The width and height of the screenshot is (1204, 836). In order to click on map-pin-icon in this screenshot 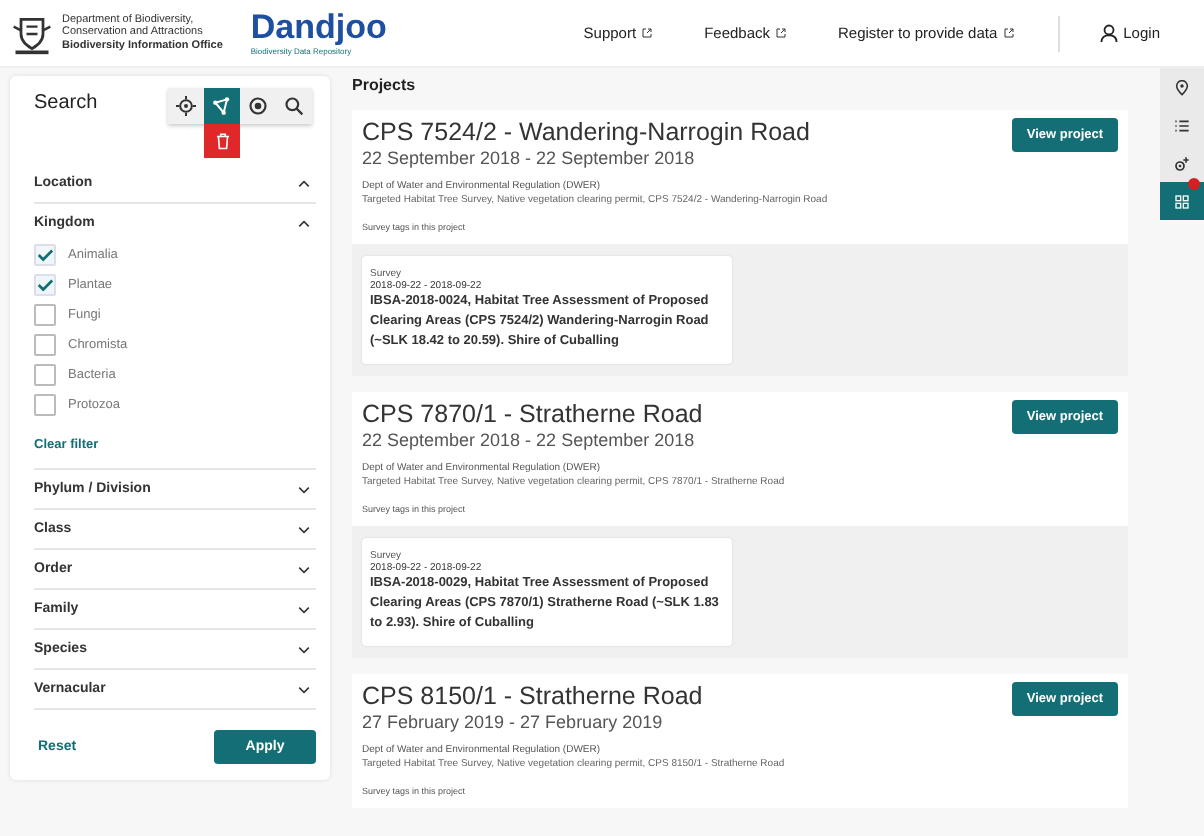, I will do `click(1182, 87)`.